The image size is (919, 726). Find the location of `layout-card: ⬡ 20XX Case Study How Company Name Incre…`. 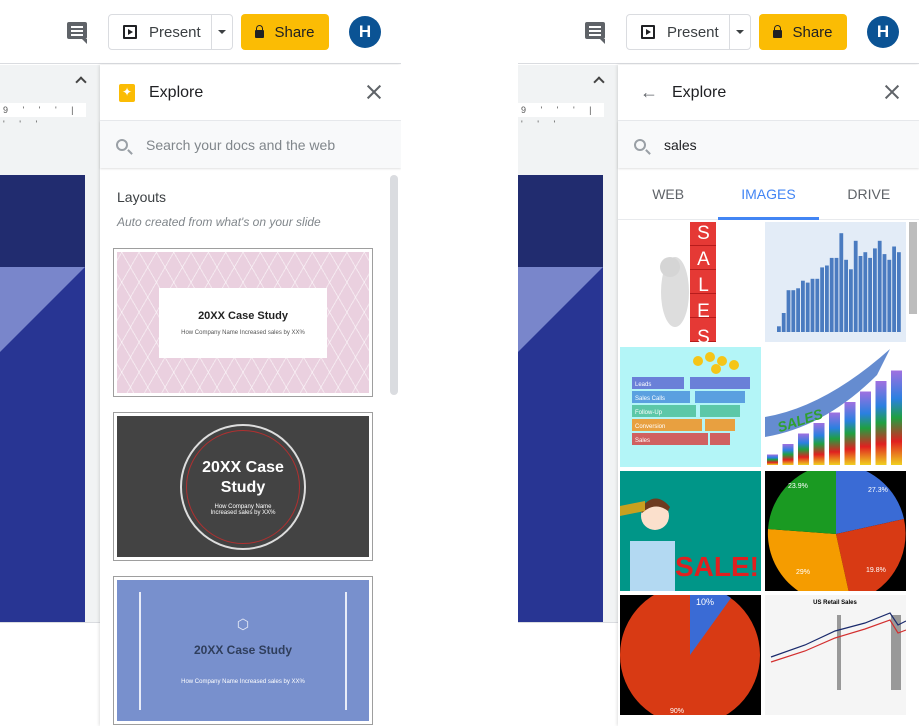

layout-card: ⬡ 20XX Case Study How Company Name Incre… is located at coordinates (243, 650).